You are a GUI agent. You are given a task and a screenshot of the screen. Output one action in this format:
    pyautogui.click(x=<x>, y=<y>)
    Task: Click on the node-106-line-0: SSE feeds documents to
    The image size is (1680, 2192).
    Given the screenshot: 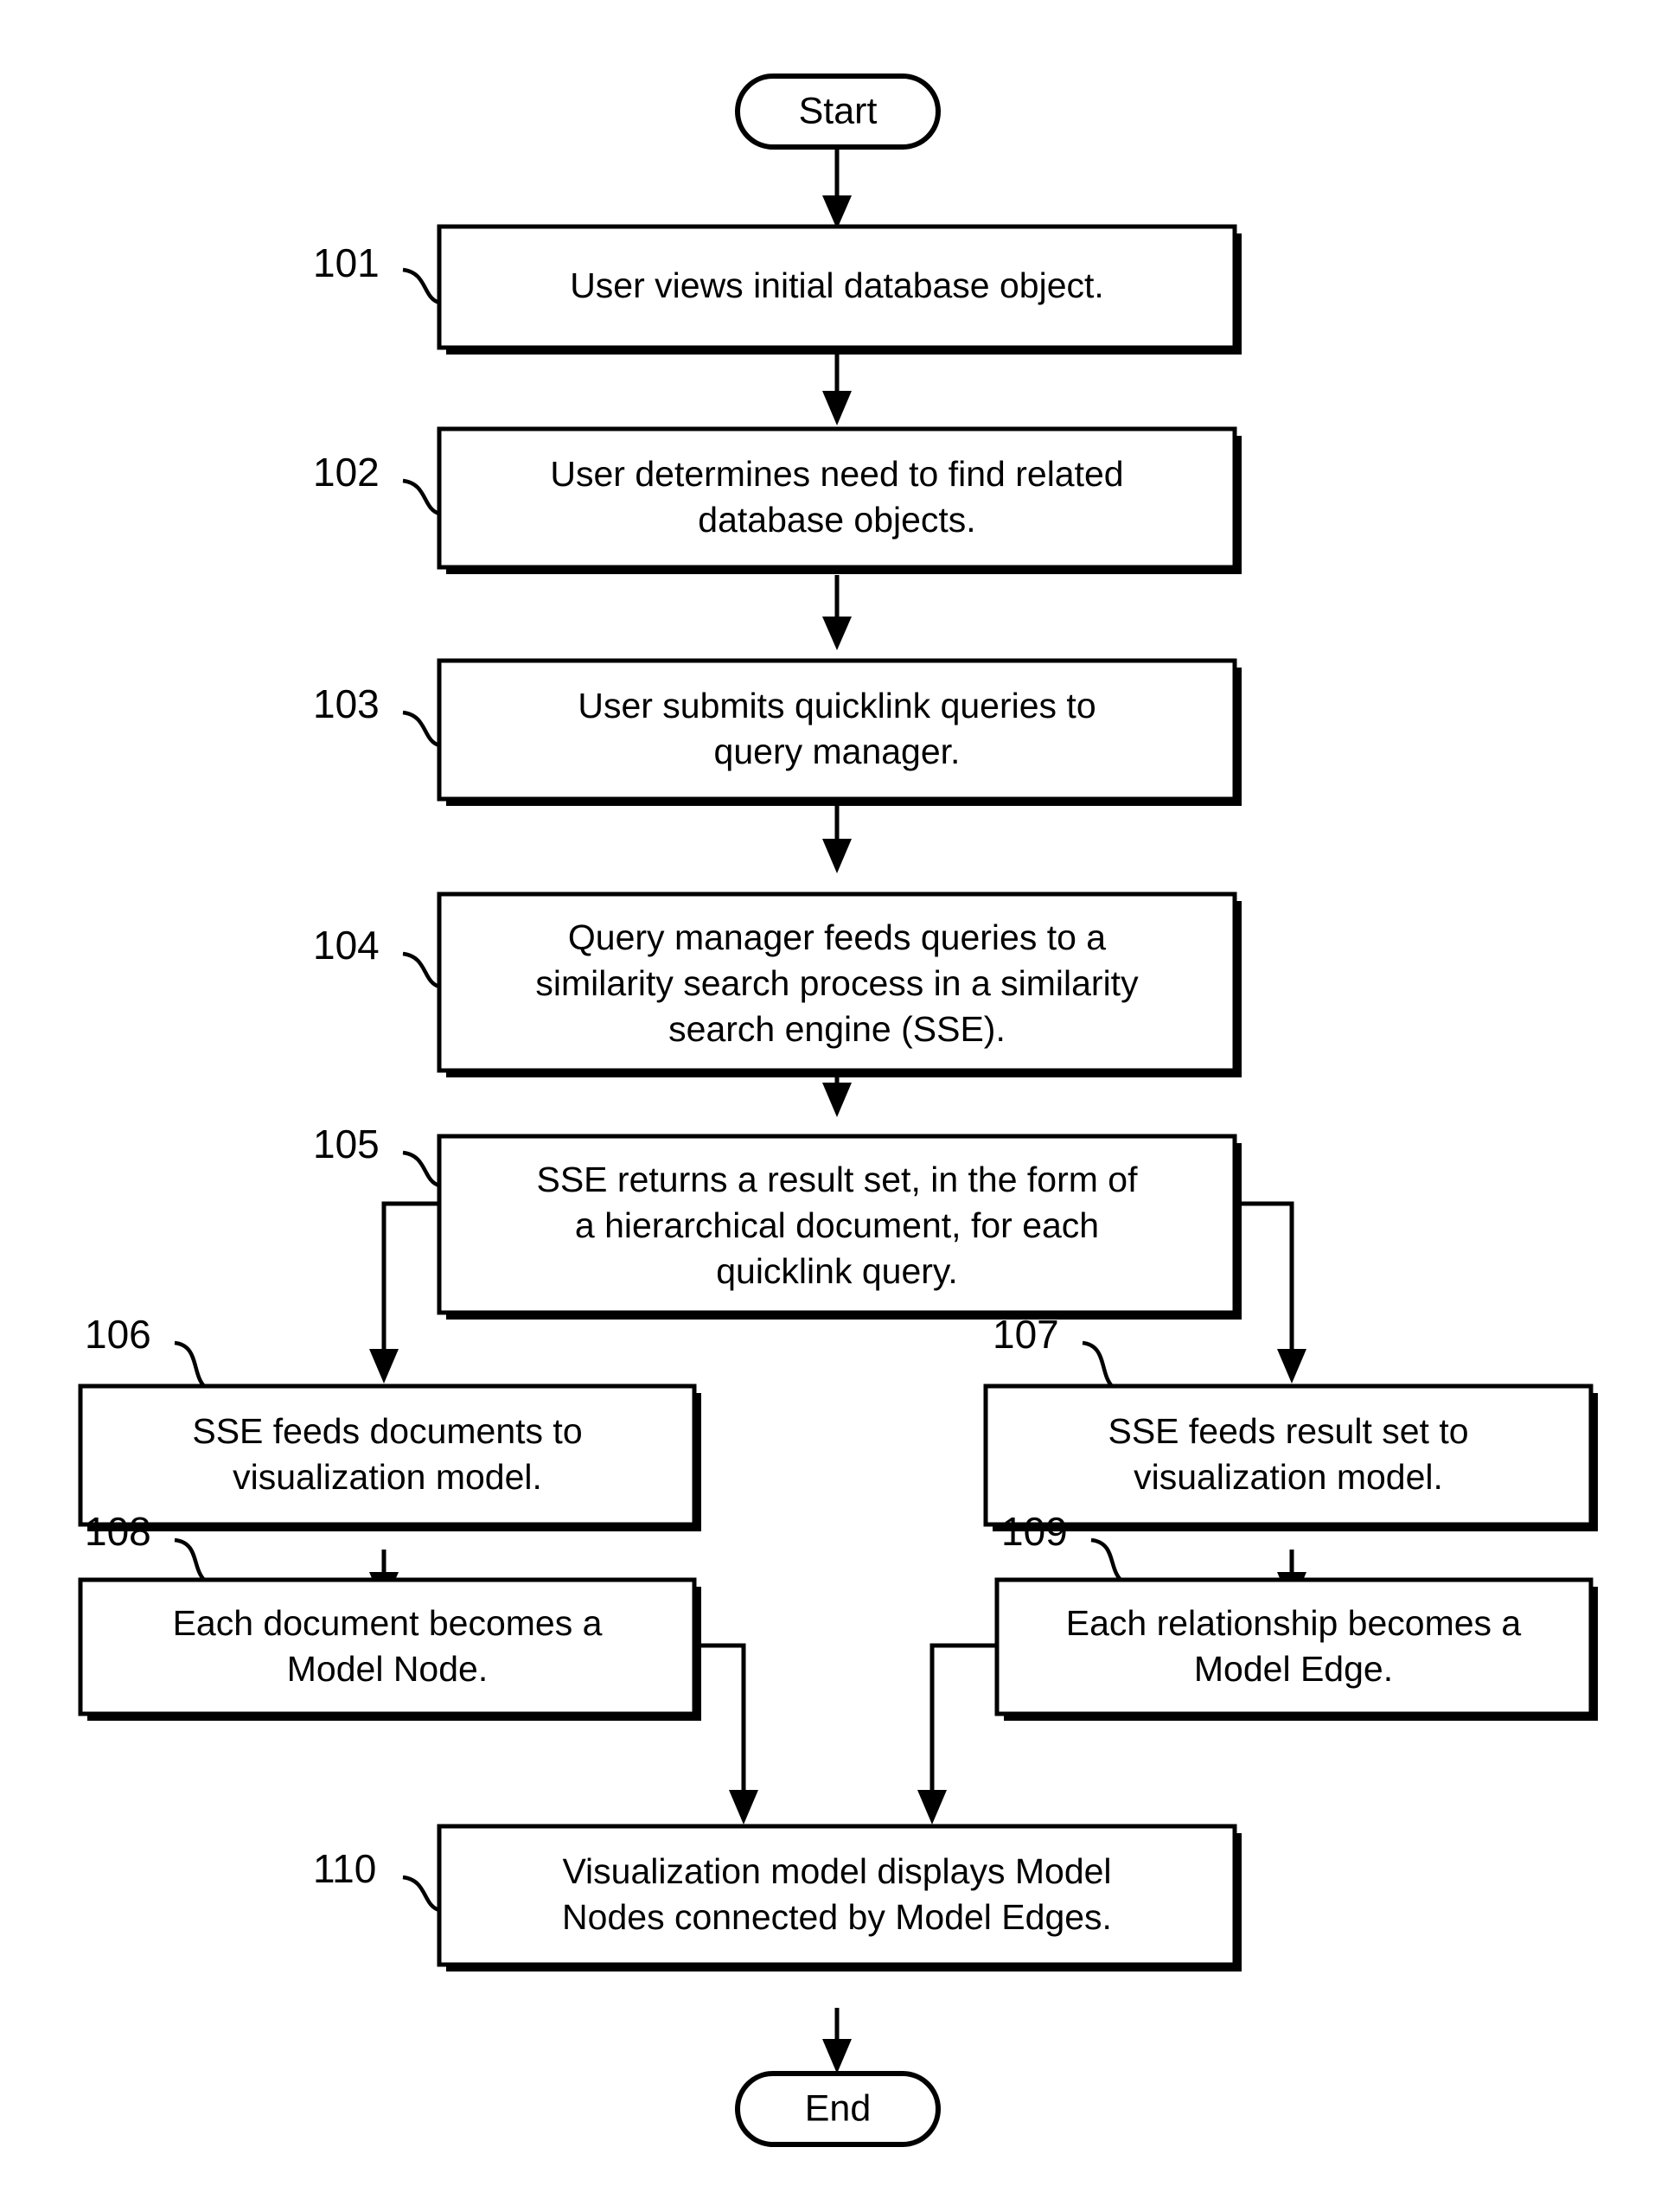 What is the action you would take?
    pyautogui.click(x=387, y=1431)
    